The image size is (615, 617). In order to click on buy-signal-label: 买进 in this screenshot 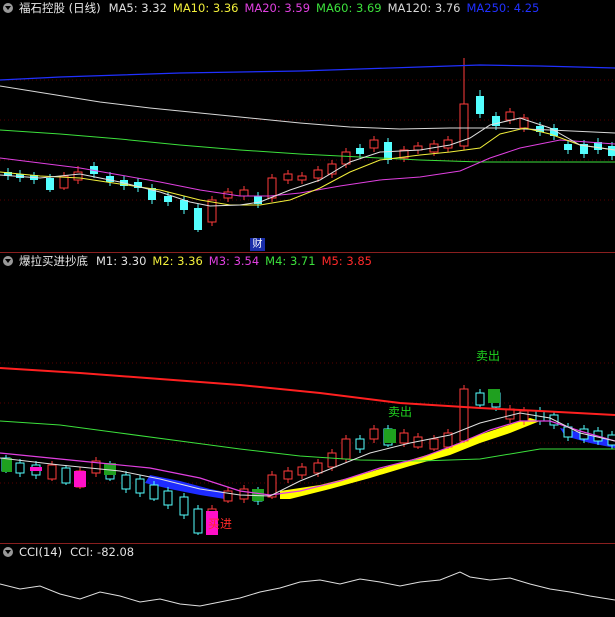, I will do `click(220, 524)`.